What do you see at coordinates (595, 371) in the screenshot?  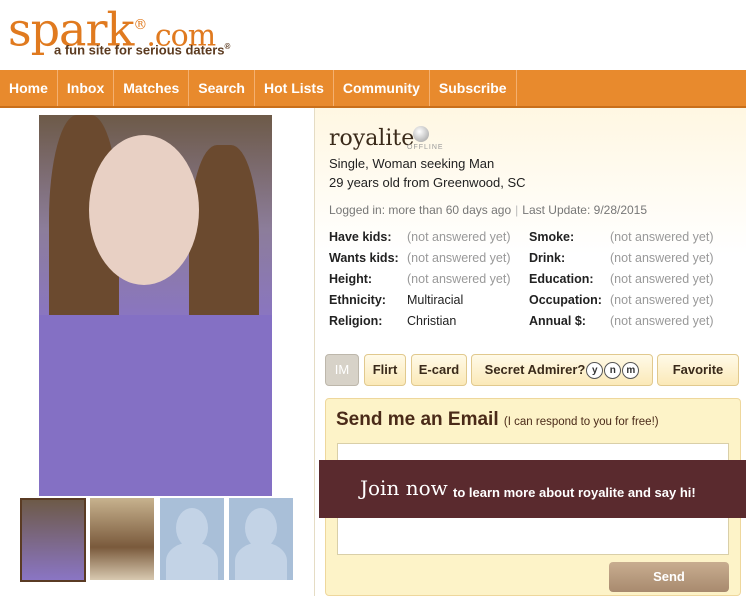 I see `secret-admirer-yes-icon: y` at bounding box center [595, 371].